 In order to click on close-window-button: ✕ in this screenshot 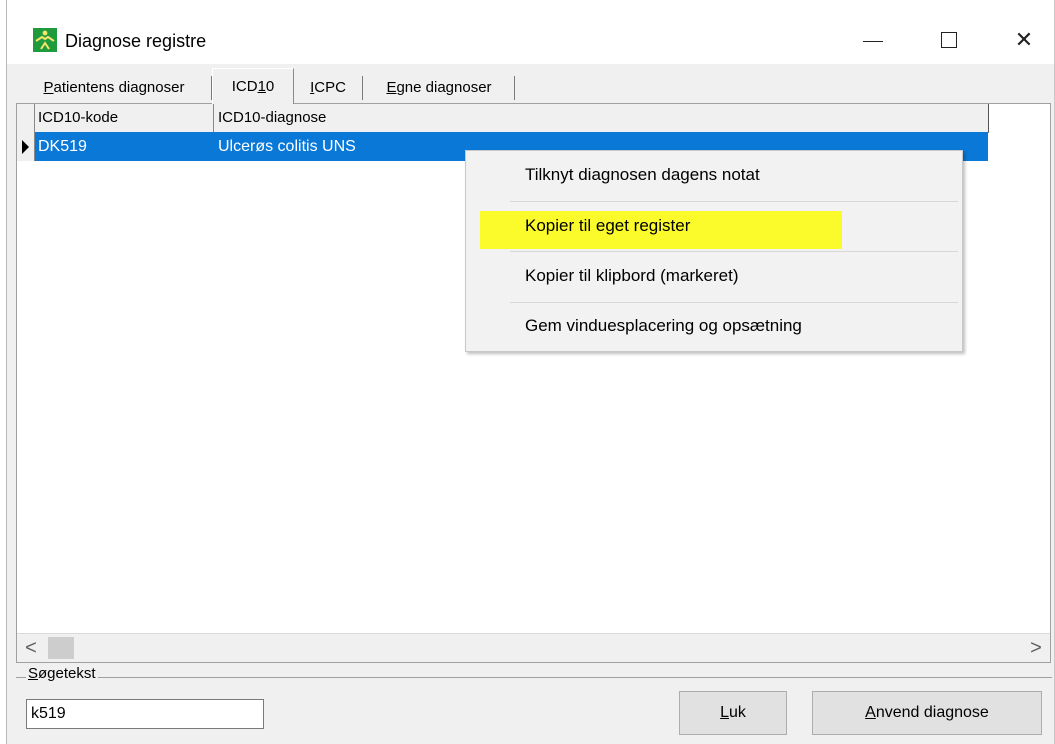, I will do `click(1024, 40)`.